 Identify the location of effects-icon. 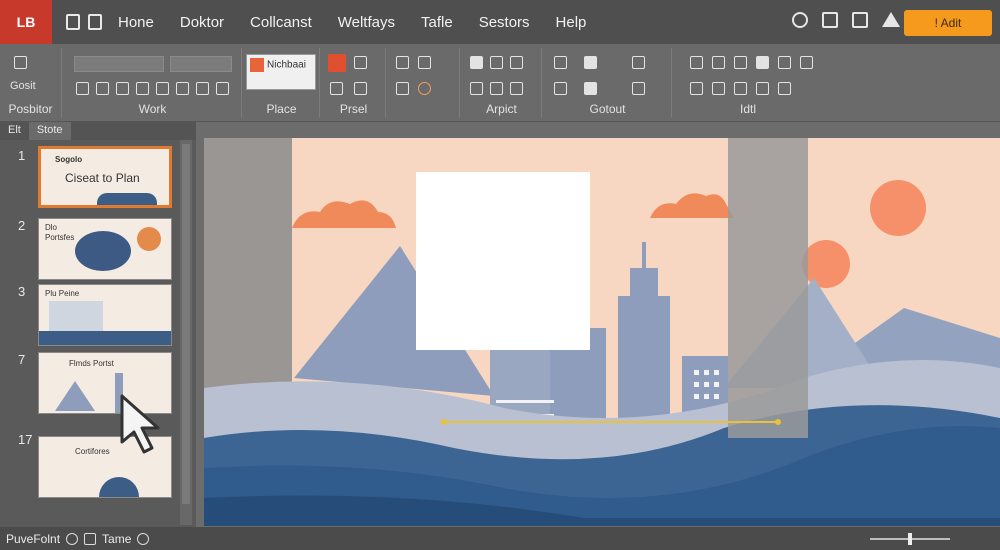
(806, 62).